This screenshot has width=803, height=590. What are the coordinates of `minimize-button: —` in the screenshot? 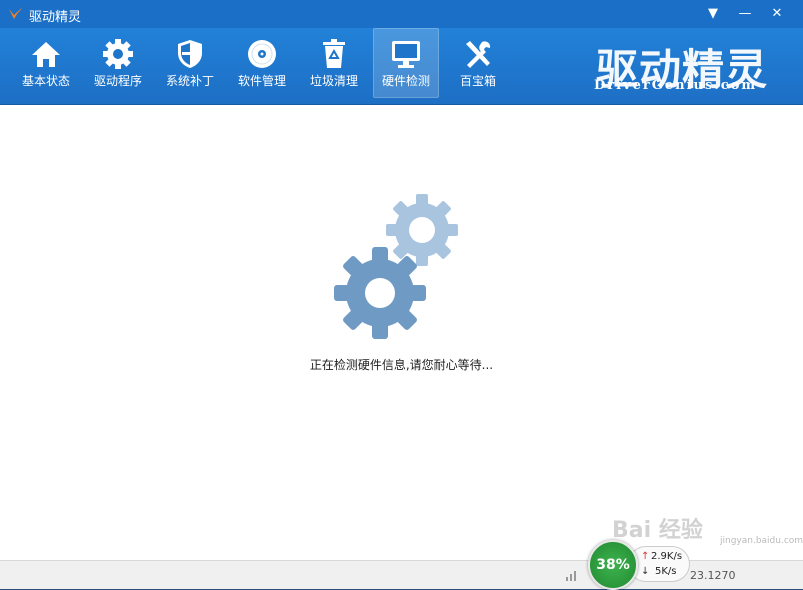 It's located at (745, 14).